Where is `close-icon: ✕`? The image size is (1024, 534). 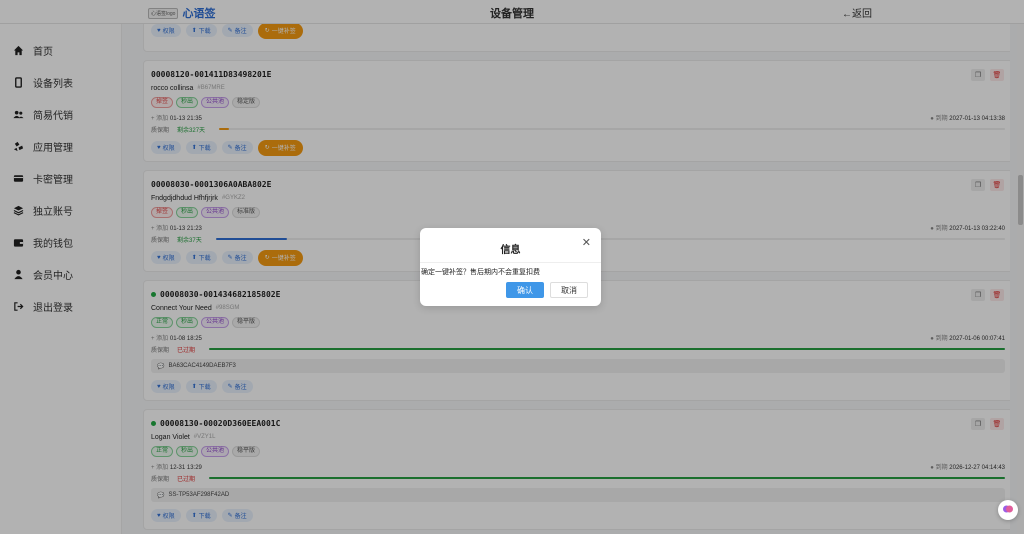
close-icon: ✕ is located at coordinates (586, 242).